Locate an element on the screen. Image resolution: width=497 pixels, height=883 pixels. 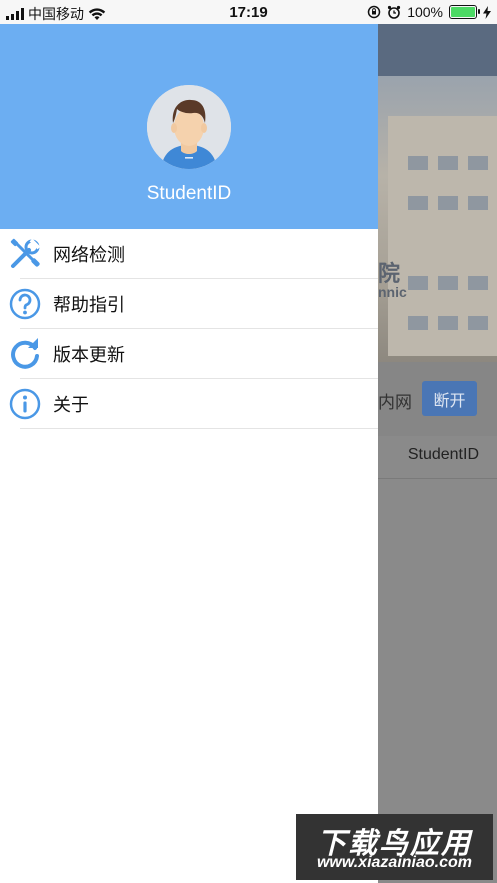
status-bar: 中国移动 17:19 100% is located at coordinates (248, 12).